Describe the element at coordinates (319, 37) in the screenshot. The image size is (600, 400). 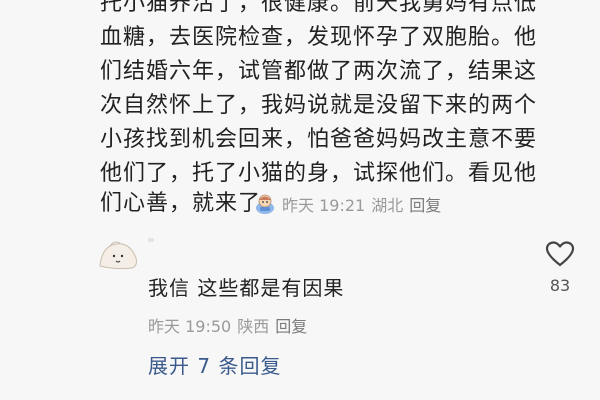
I see `comment-line: 血糖，去医院检查，发现怀孕了双胞胎。他` at that location.